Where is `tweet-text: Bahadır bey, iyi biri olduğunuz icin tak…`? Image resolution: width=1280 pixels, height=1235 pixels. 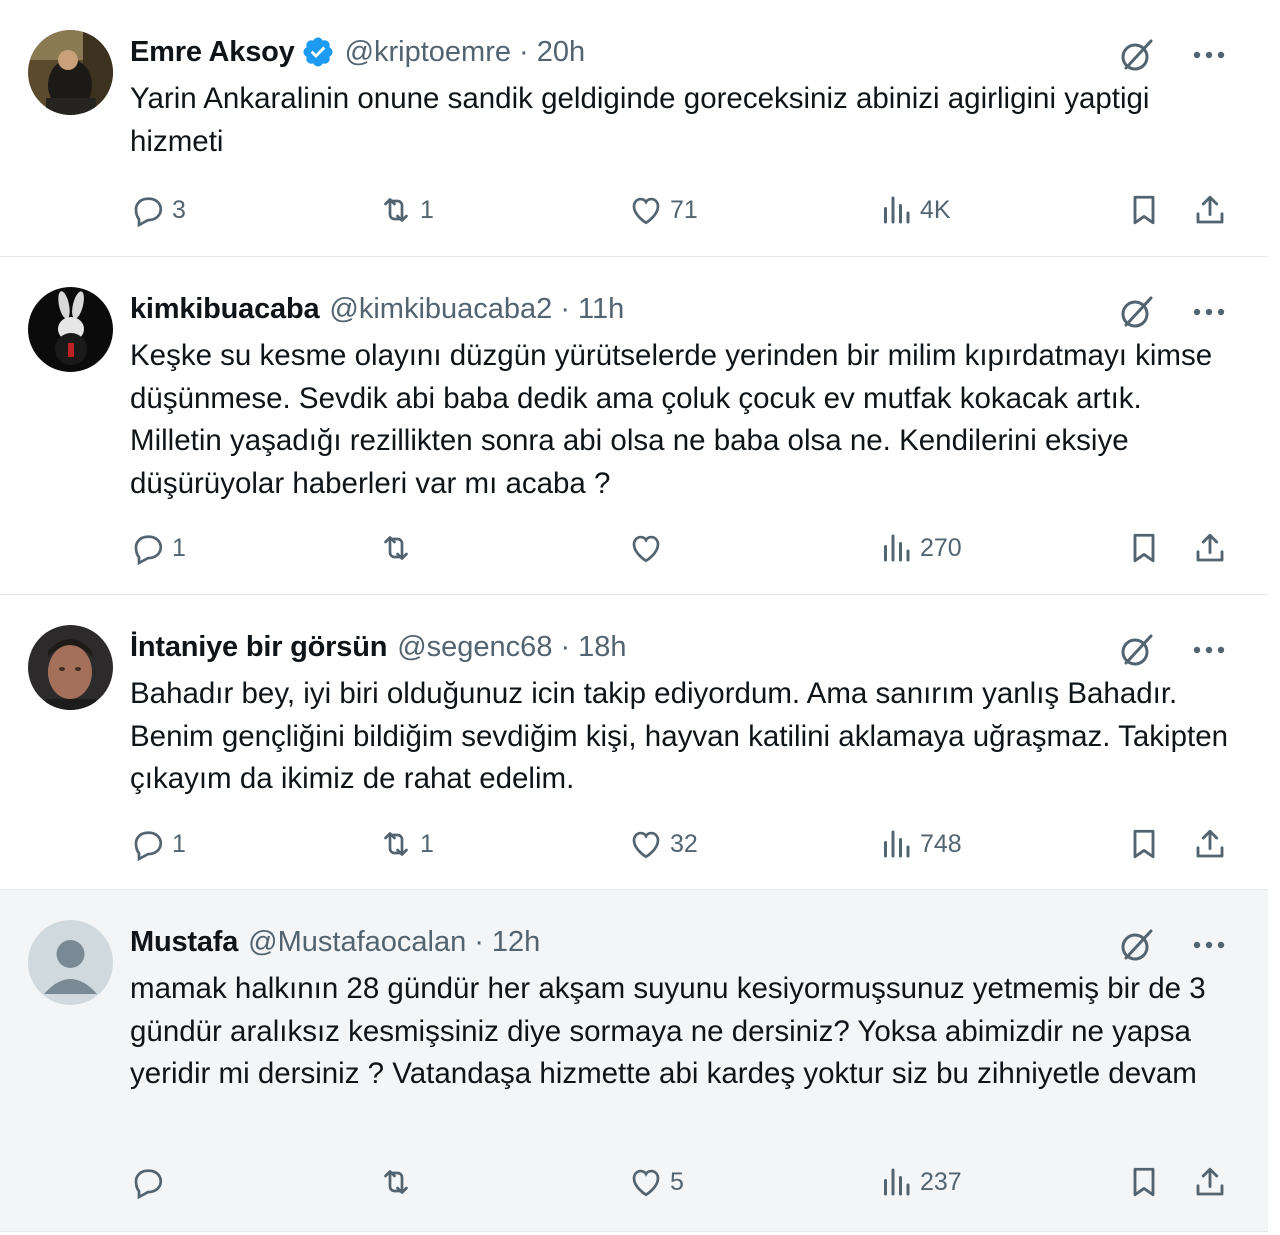 tweet-text: Bahadır bey, iyi biri olduğunuz icin tak… is located at coordinates (679, 736).